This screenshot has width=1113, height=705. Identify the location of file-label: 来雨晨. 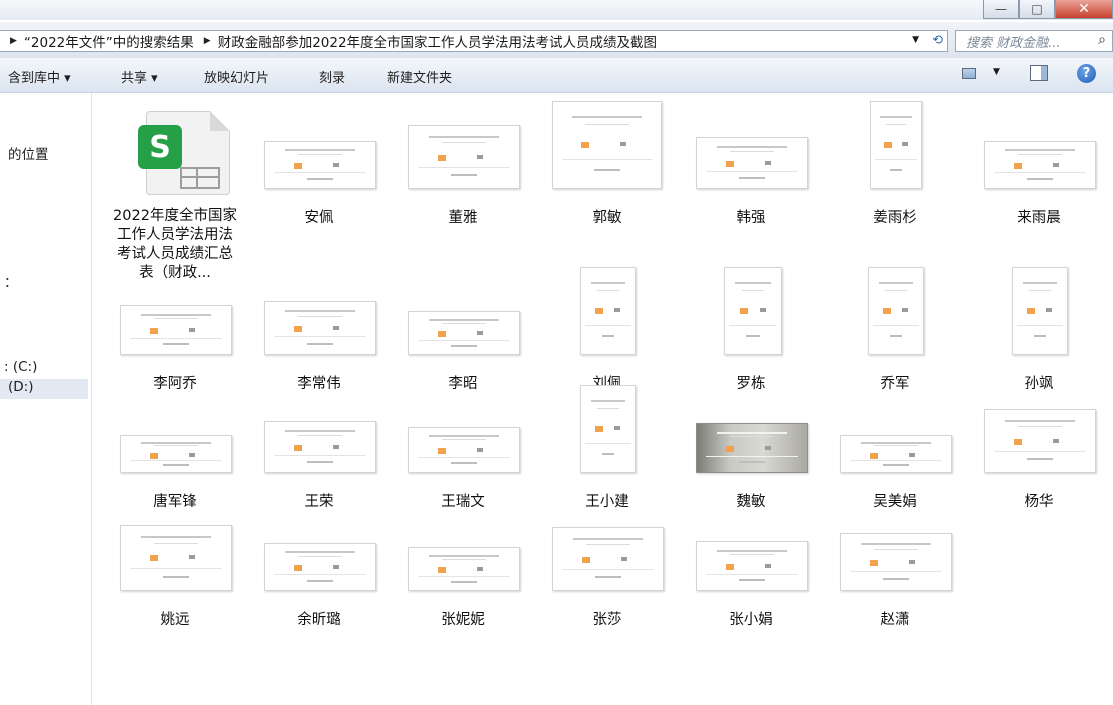
(1039, 218).